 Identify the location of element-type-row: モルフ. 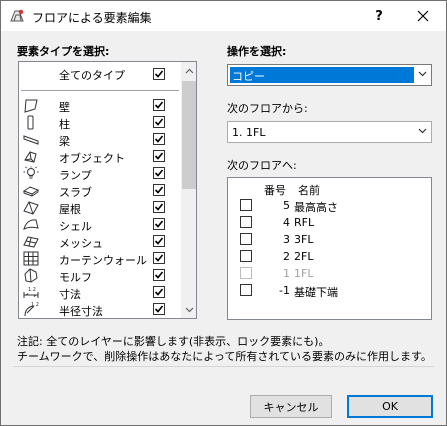
(100, 275).